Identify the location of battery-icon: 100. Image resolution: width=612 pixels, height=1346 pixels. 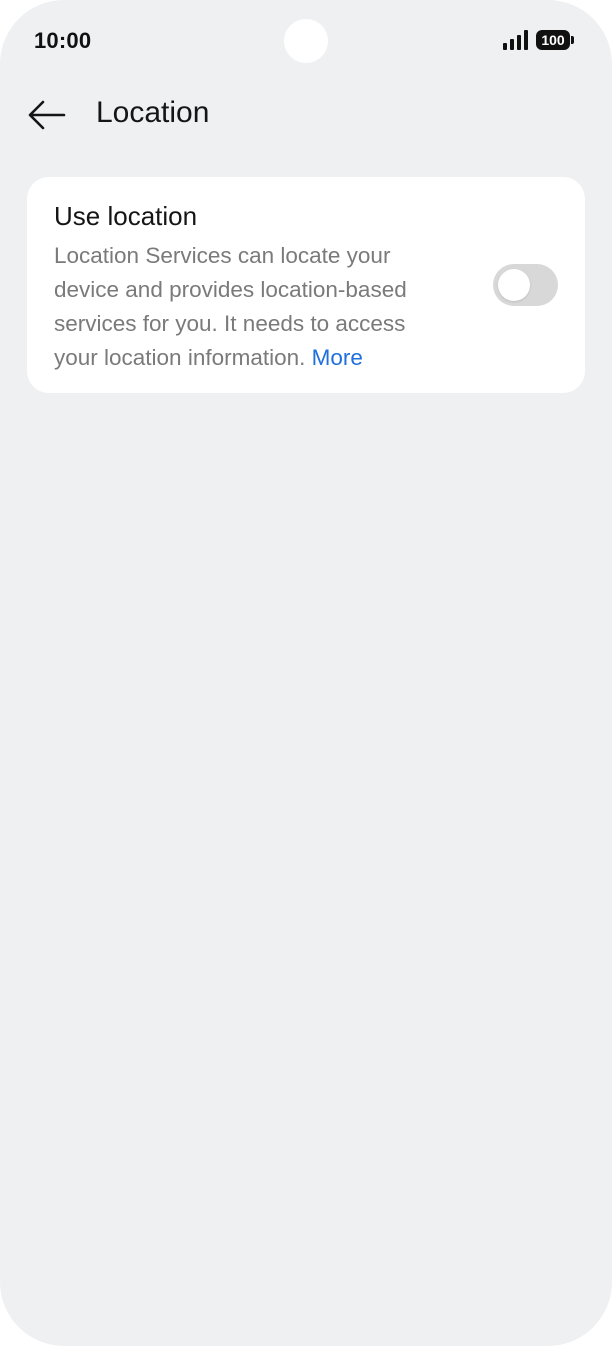
(555, 40).